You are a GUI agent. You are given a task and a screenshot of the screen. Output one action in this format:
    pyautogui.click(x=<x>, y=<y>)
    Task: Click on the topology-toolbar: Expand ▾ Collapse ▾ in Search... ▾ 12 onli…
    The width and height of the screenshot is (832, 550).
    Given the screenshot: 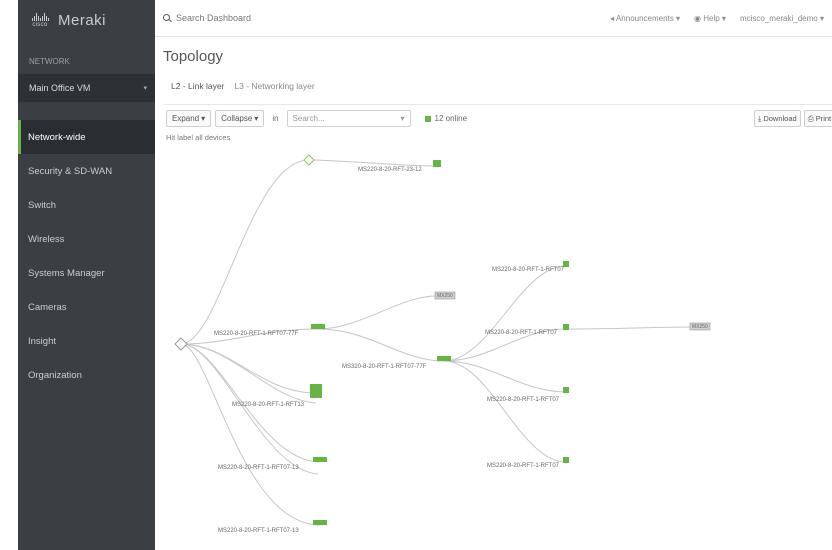 What is the action you would take?
    pyautogui.click(x=316, y=118)
    